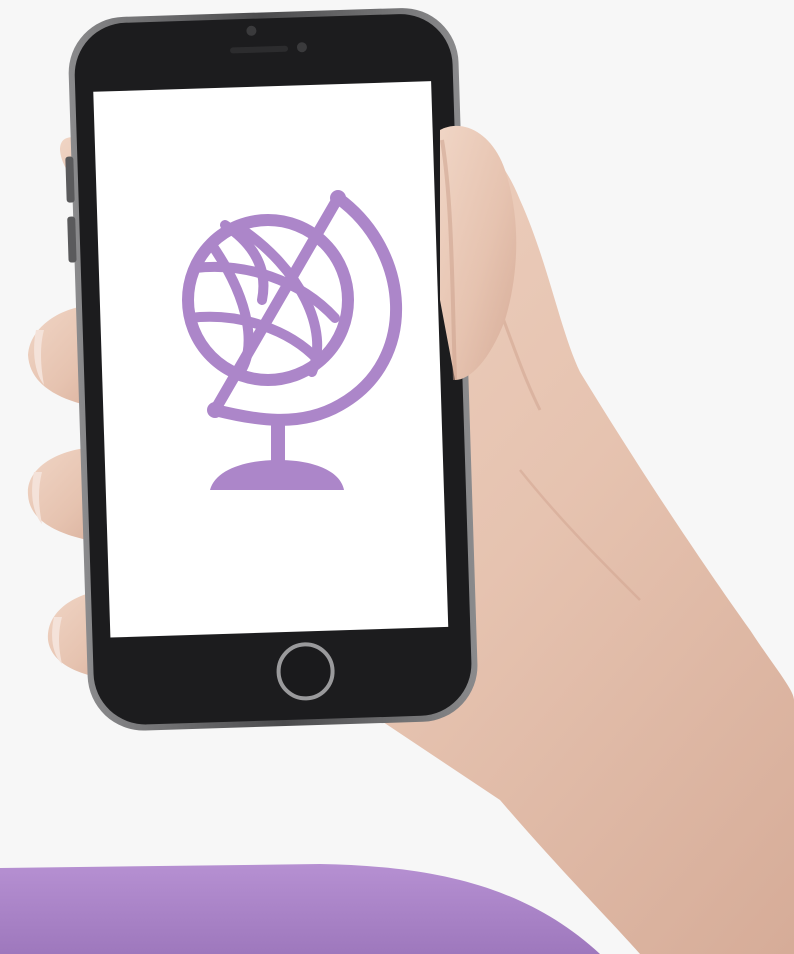  I want to click on home-button, so click(305, 671).